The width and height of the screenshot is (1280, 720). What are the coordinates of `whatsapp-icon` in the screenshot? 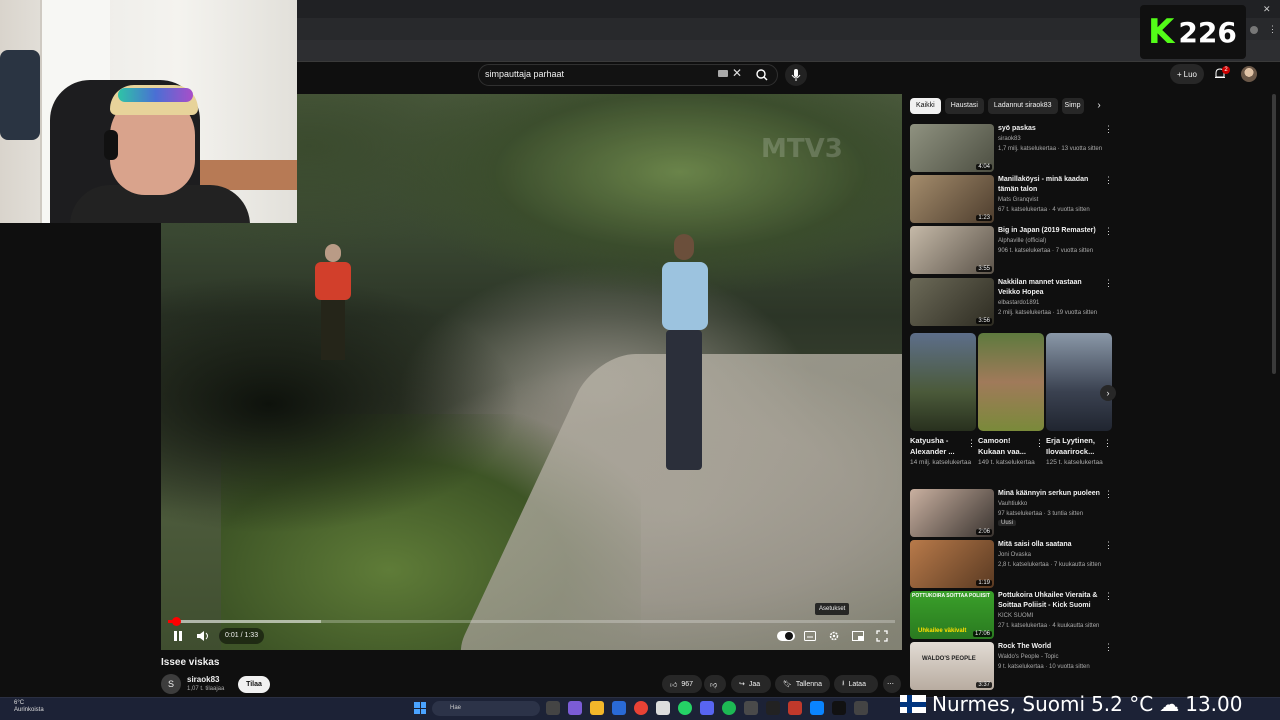 It's located at (685, 708).